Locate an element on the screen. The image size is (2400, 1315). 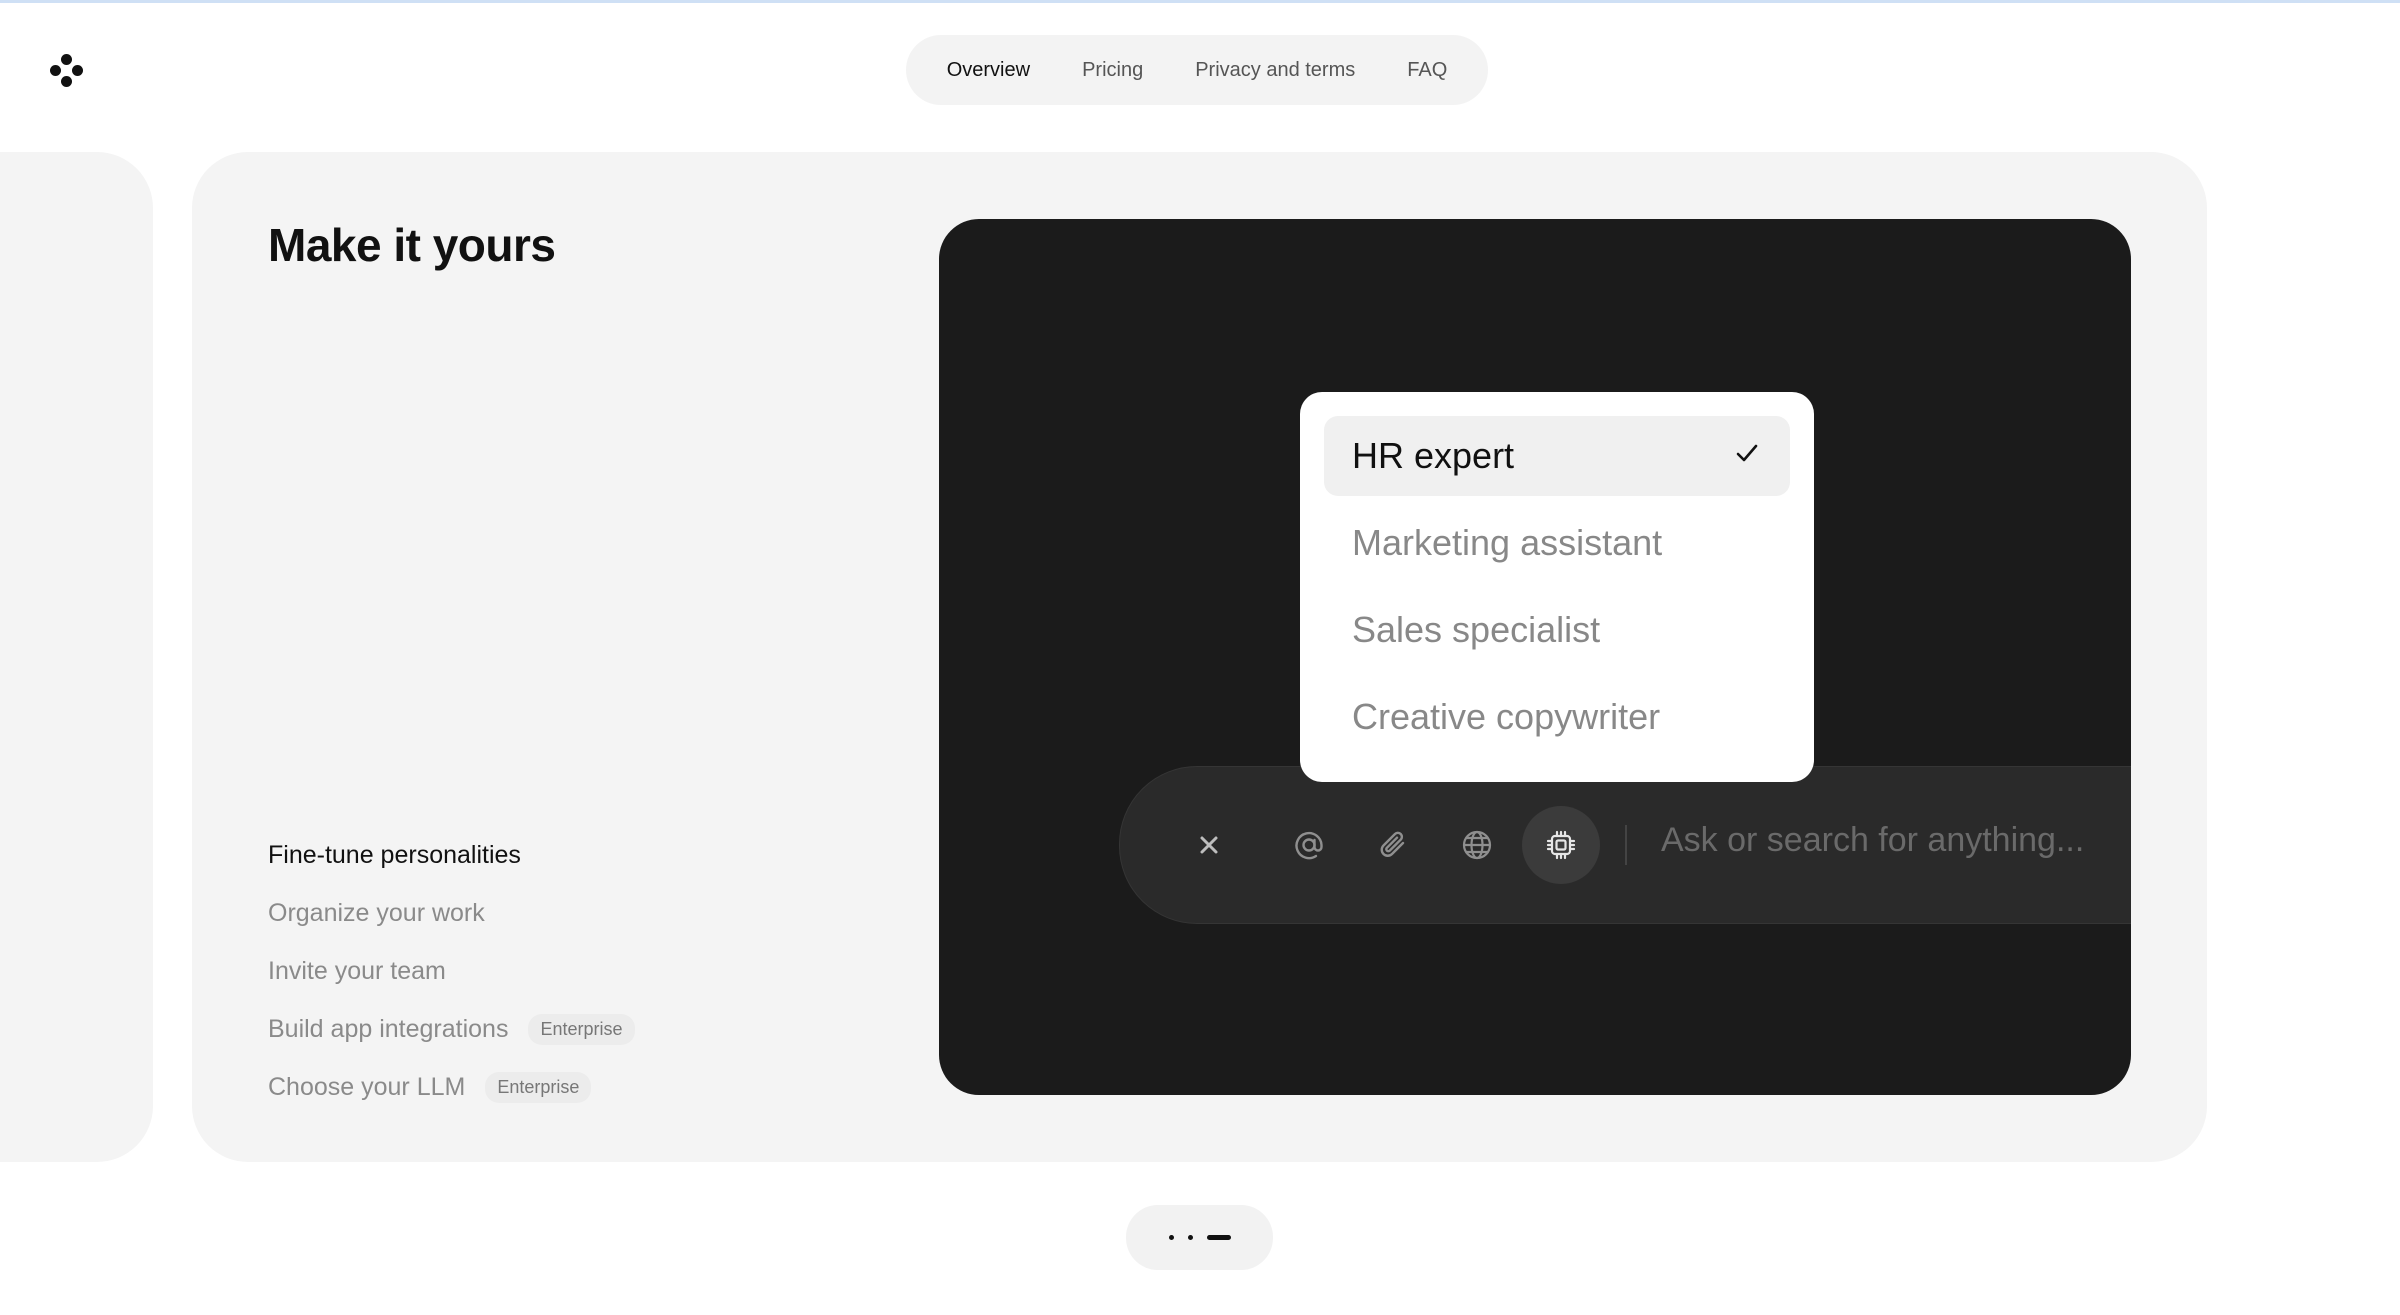
input-separator is located at coordinates (1626, 845).